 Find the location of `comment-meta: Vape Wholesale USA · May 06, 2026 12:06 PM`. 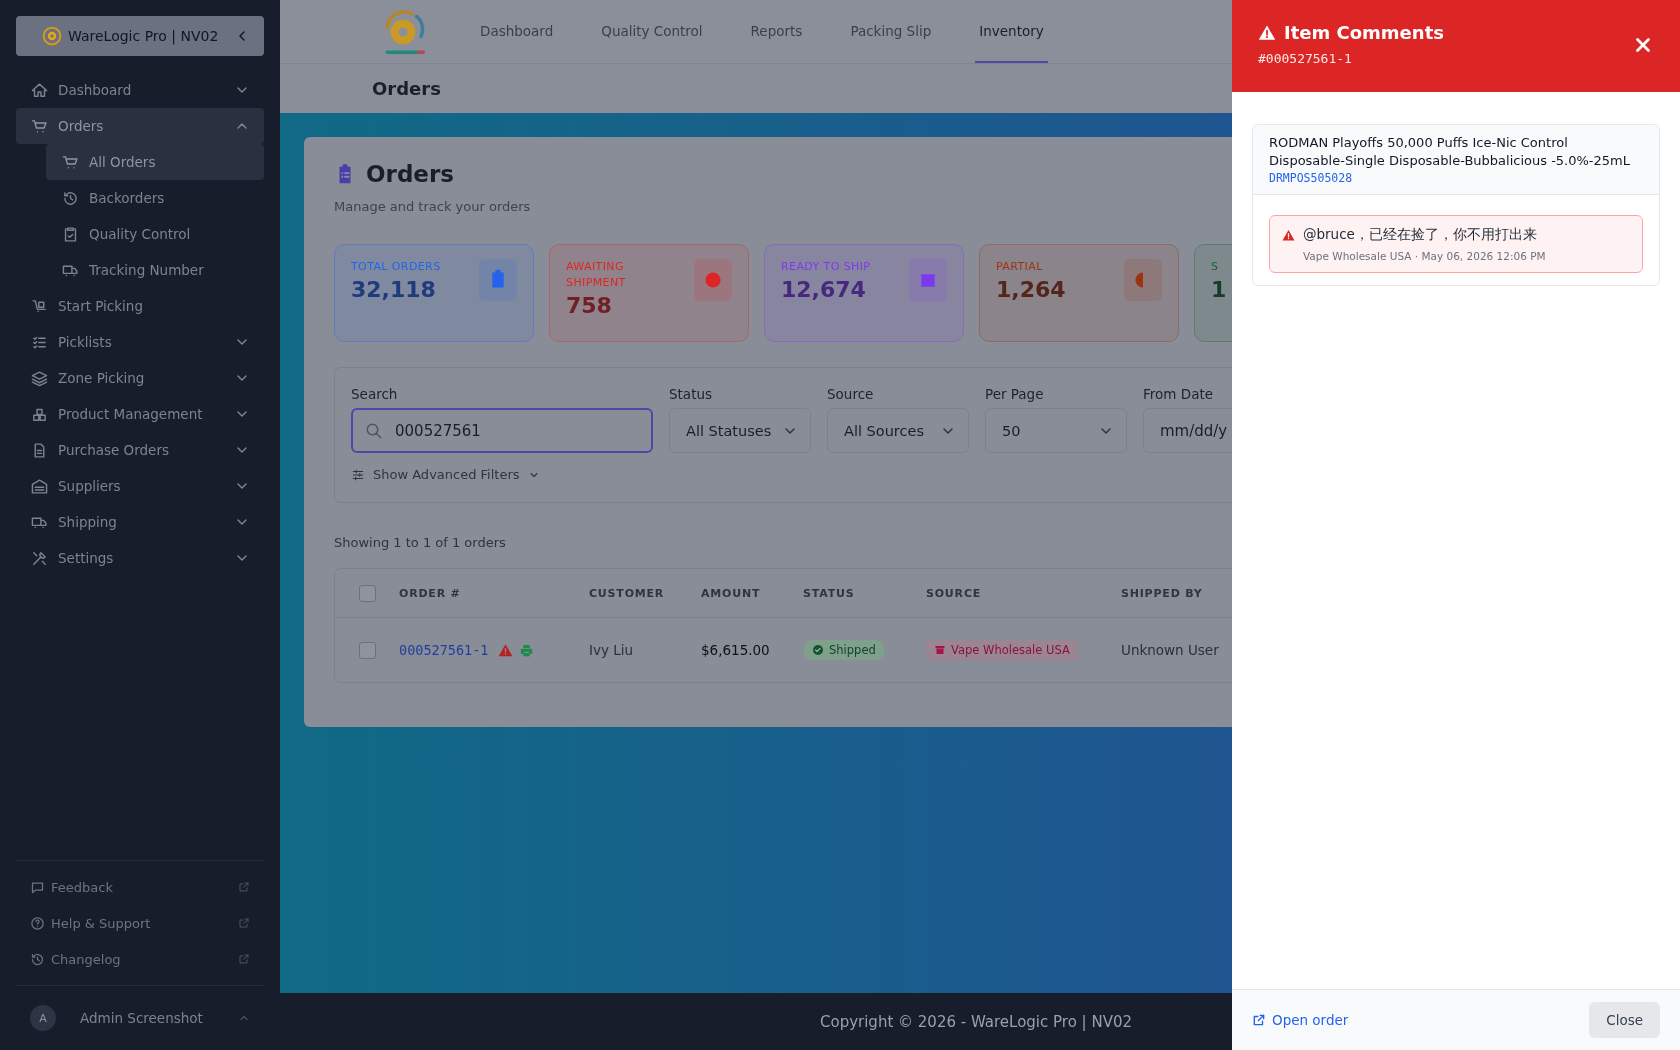

comment-meta: Vape Wholesale USA · May 06, 2026 12:06 PM is located at coordinates (1424, 256).